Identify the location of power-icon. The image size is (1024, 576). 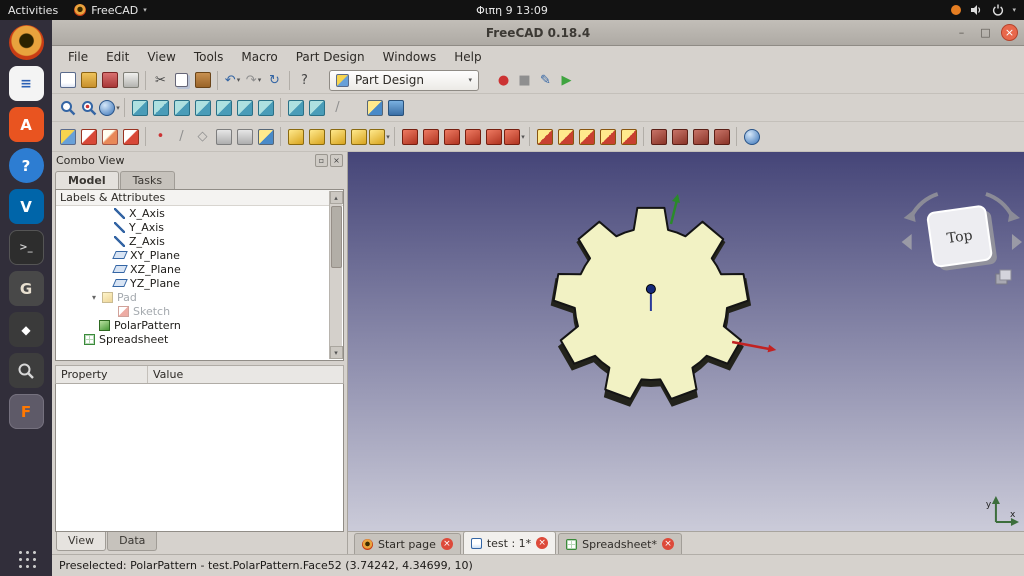
(998, 10).